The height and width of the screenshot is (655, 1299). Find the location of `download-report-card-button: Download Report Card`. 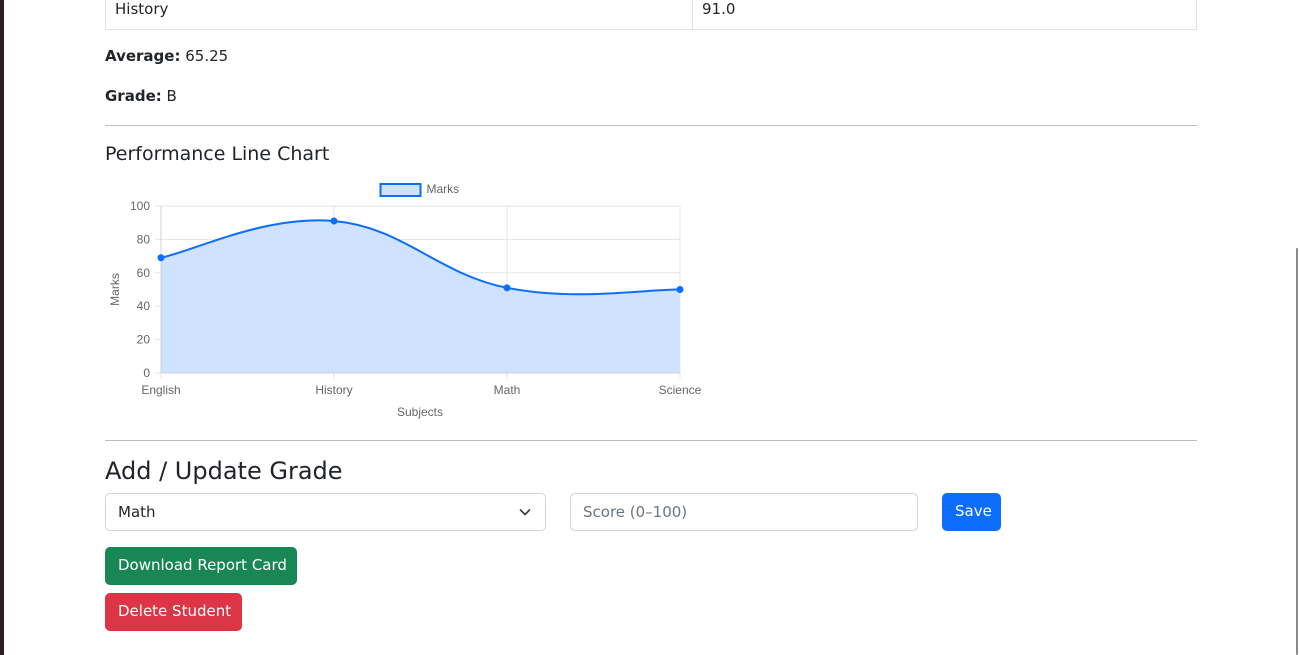

download-report-card-button: Download Report Card is located at coordinates (201, 566).